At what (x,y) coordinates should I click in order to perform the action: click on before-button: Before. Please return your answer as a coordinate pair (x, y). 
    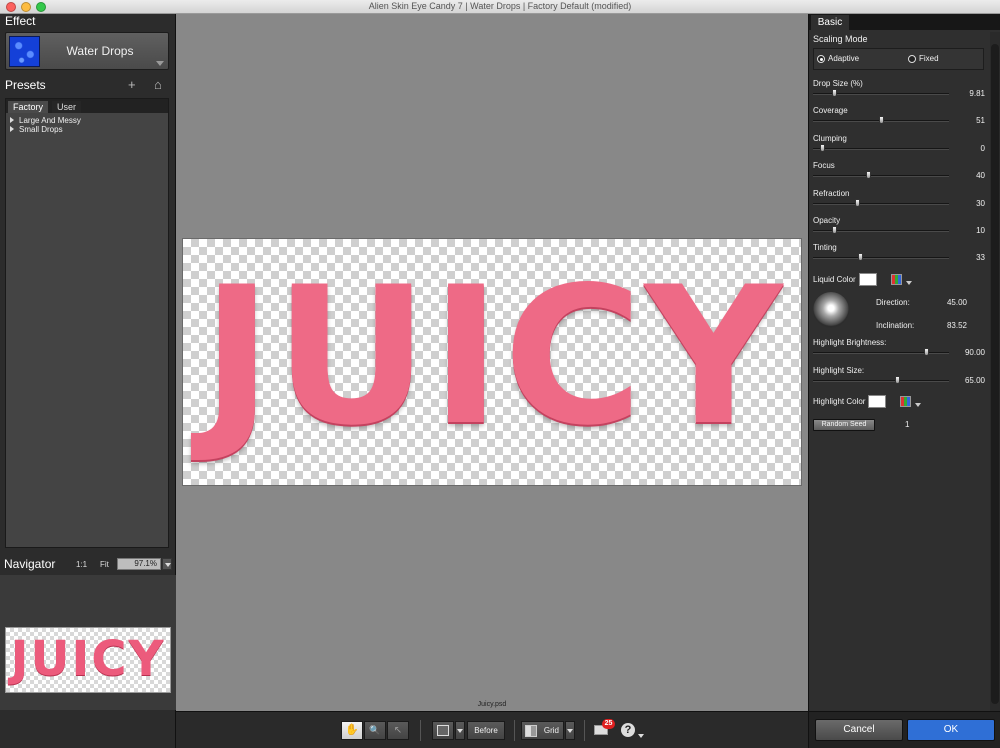
    Looking at the image, I should click on (486, 730).